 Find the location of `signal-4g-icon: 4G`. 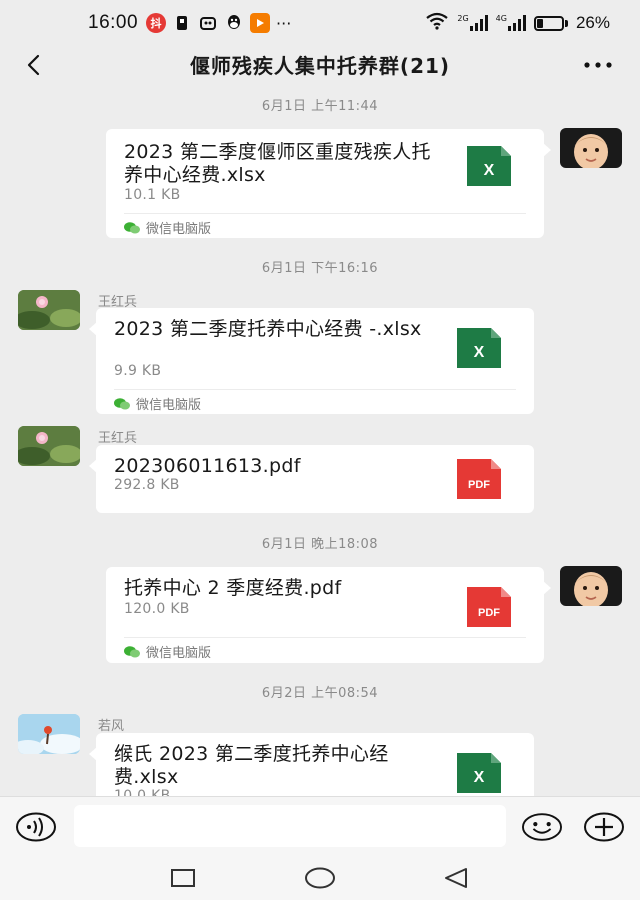

signal-4g-icon: 4G is located at coordinates (511, 23).